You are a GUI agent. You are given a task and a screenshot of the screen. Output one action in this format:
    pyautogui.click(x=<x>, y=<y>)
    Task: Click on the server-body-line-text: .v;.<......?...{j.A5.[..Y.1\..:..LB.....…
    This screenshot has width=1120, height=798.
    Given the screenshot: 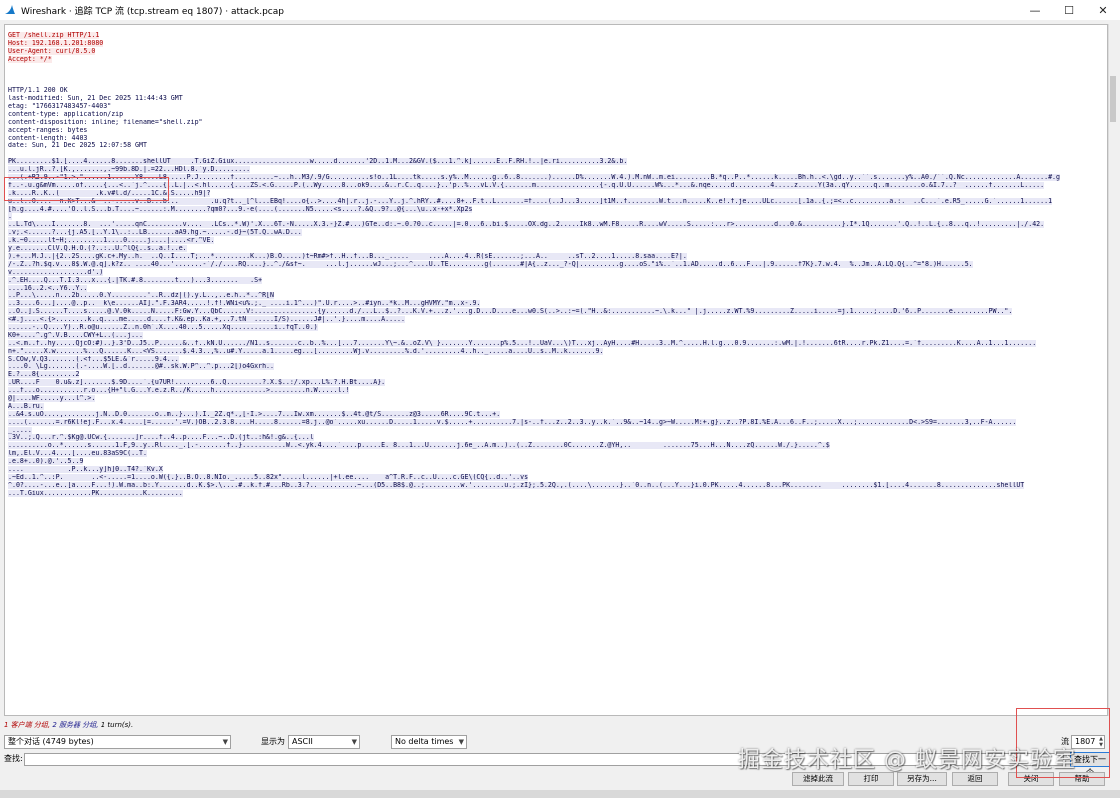 What is the action you would take?
    pyautogui.click(x=155, y=233)
    